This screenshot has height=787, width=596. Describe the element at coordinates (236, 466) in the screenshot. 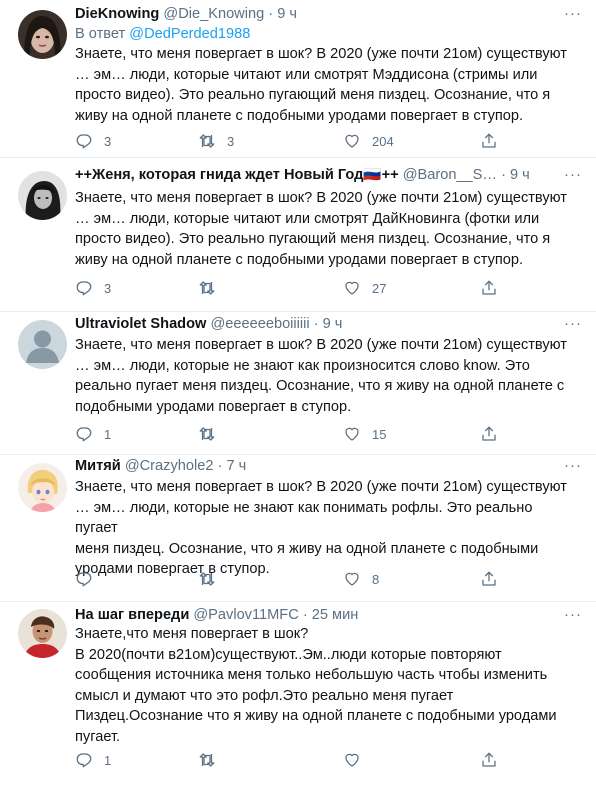

I see `timestamp: 7 ч` at that location.